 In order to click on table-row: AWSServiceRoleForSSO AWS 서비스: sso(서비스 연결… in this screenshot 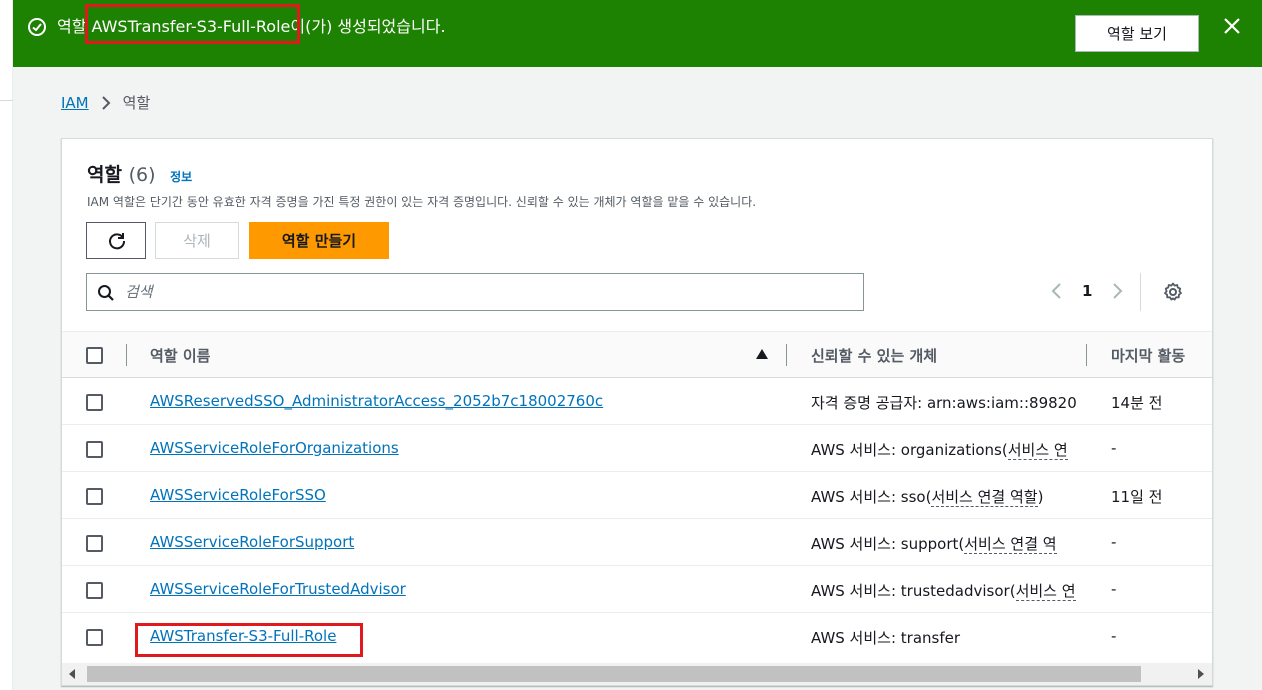, I will do `click(637, 495)`.